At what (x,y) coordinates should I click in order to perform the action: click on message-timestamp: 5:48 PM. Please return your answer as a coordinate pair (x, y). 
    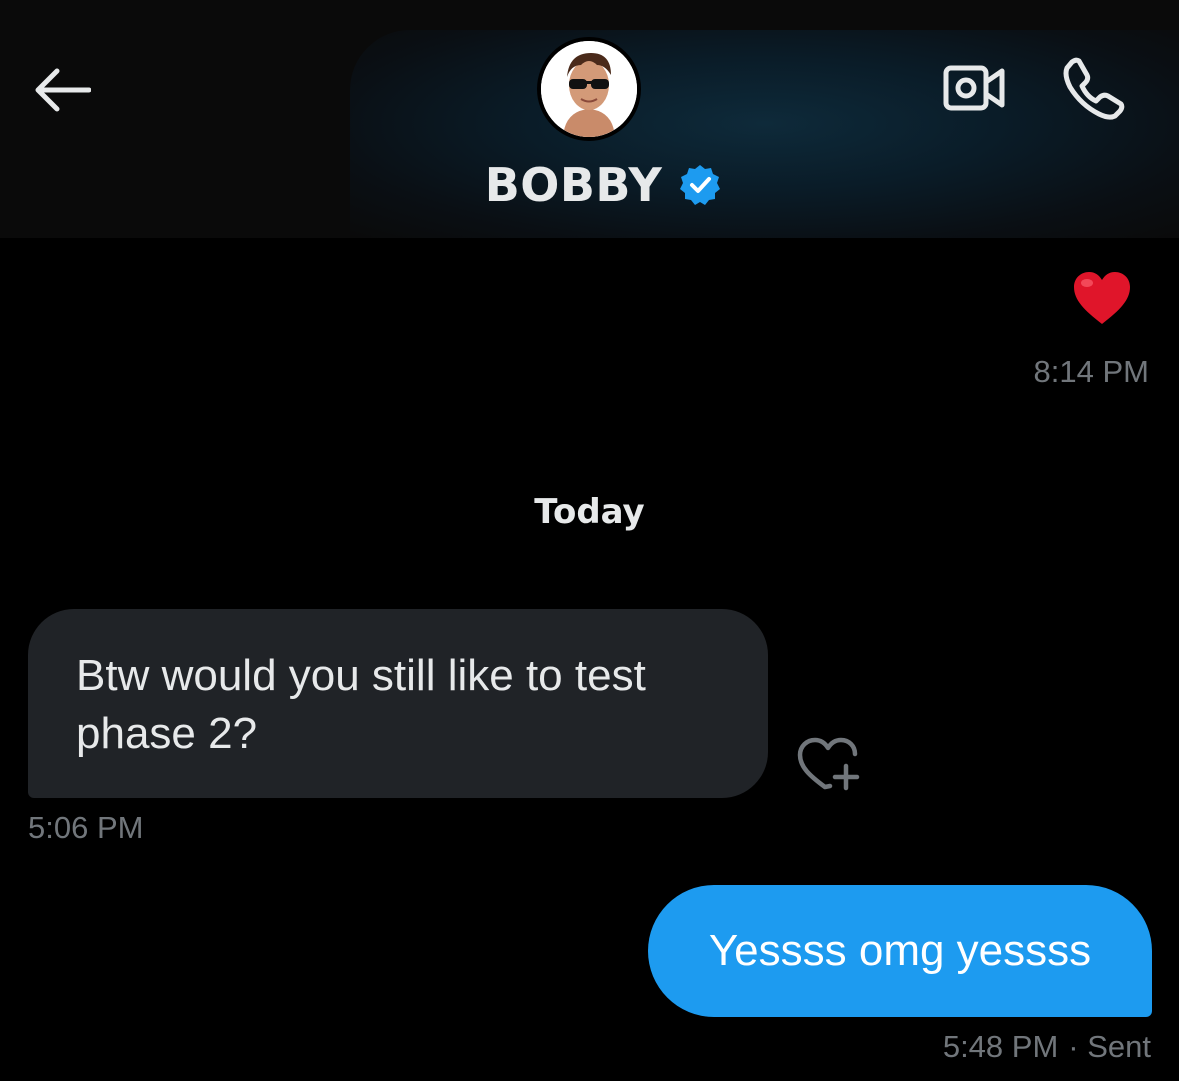
    Looking at the image, I should click on (1000, 1046).